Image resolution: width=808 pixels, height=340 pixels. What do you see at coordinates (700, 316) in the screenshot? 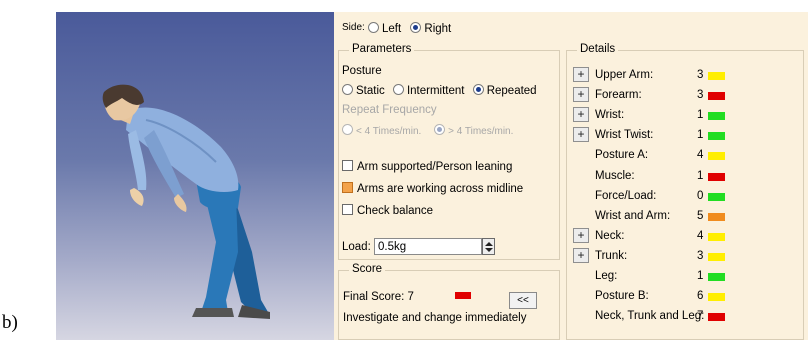
I see `detail-value: 7` at bounding box center [700, 316].